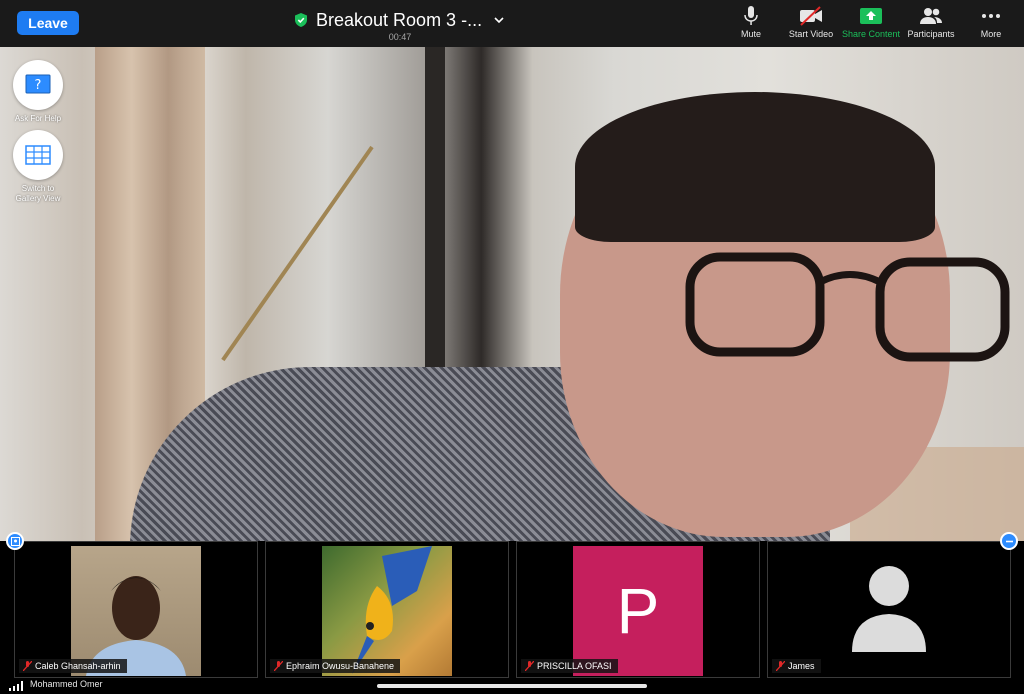 This screenshot has height=694, width=1024. Describe the element at coordinates (301, 20) in the screenshot. I see `shield-icon` at that location.